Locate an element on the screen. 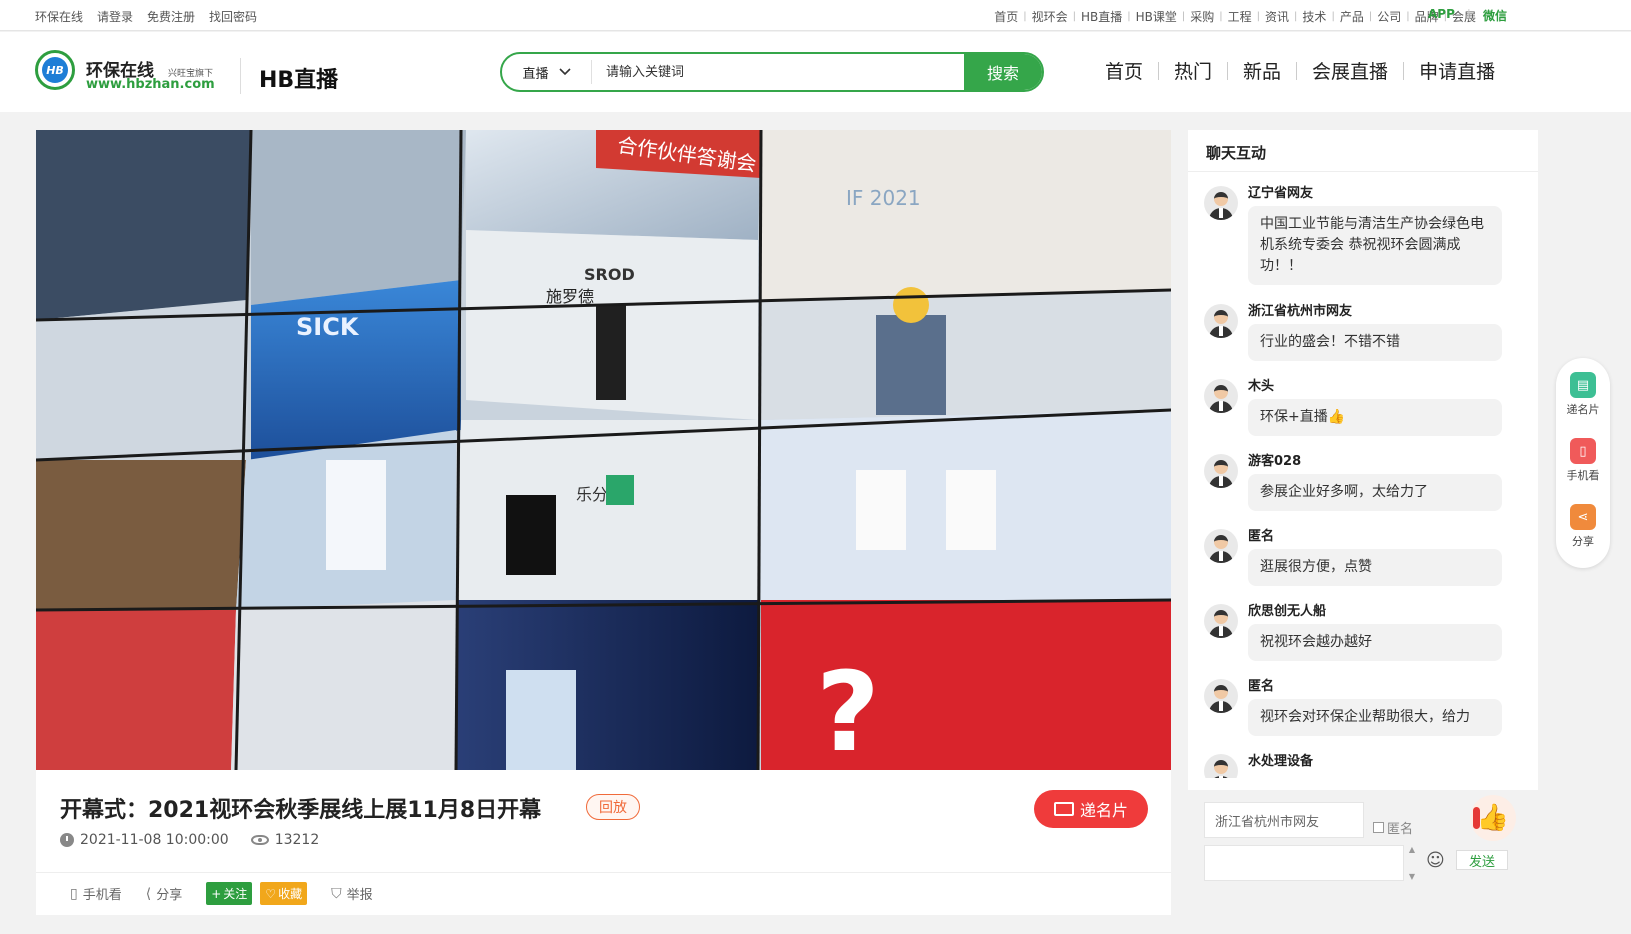  sidebar-item-card: ▤ 递名片 is located at coordinates (1583, 394).